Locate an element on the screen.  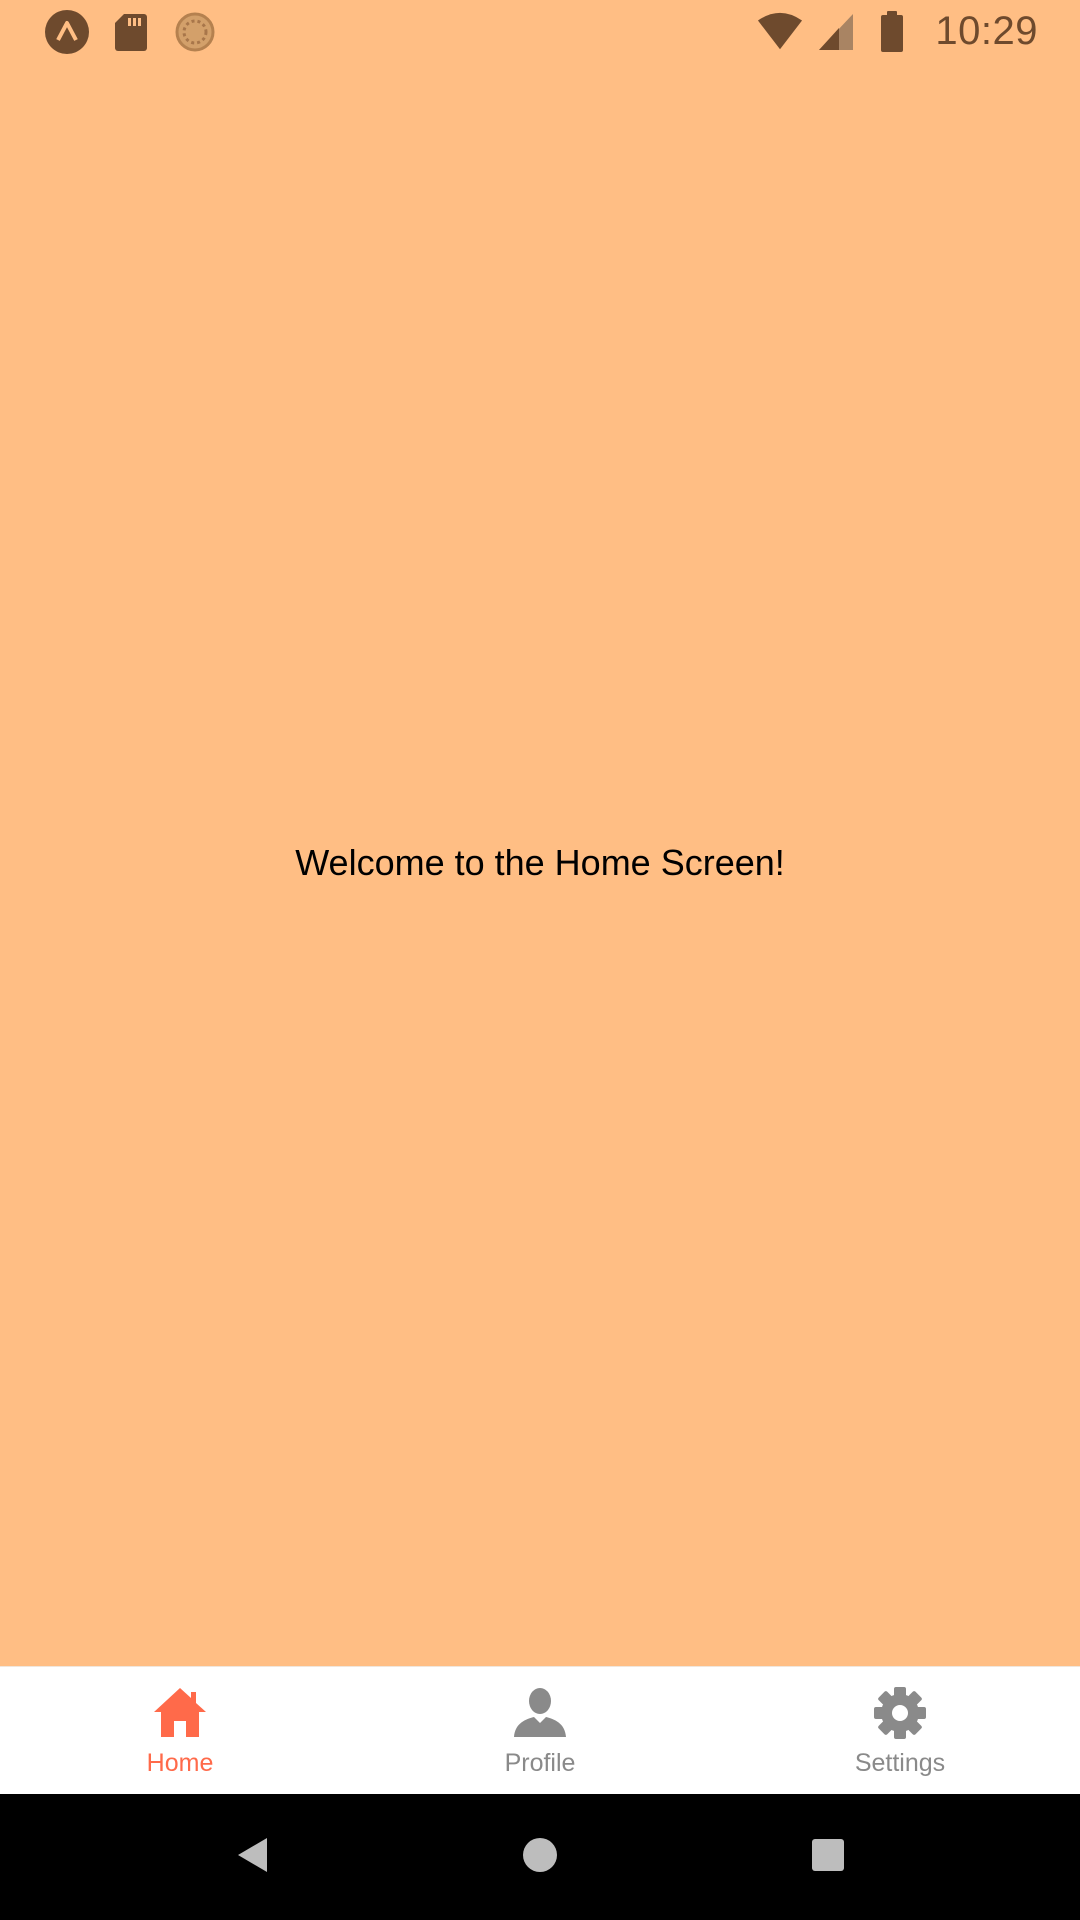
signal-icon is located at coordinates (836, 32).